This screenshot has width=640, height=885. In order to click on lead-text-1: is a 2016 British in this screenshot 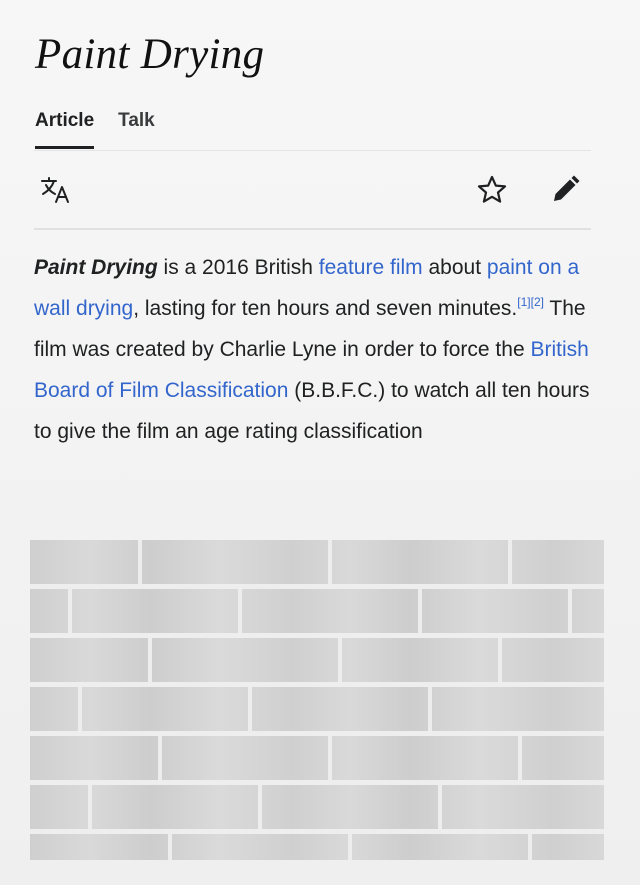, I will do `click(238, 267)`.